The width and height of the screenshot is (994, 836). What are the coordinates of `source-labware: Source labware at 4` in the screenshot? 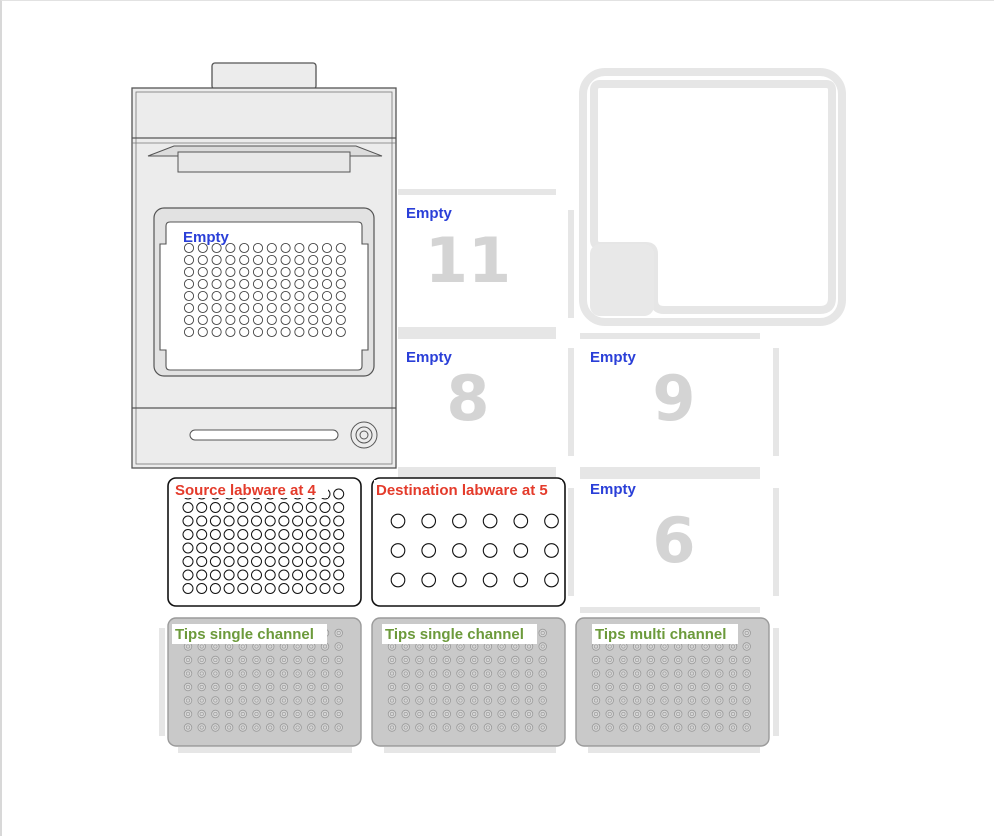 It's located at (264, 542).